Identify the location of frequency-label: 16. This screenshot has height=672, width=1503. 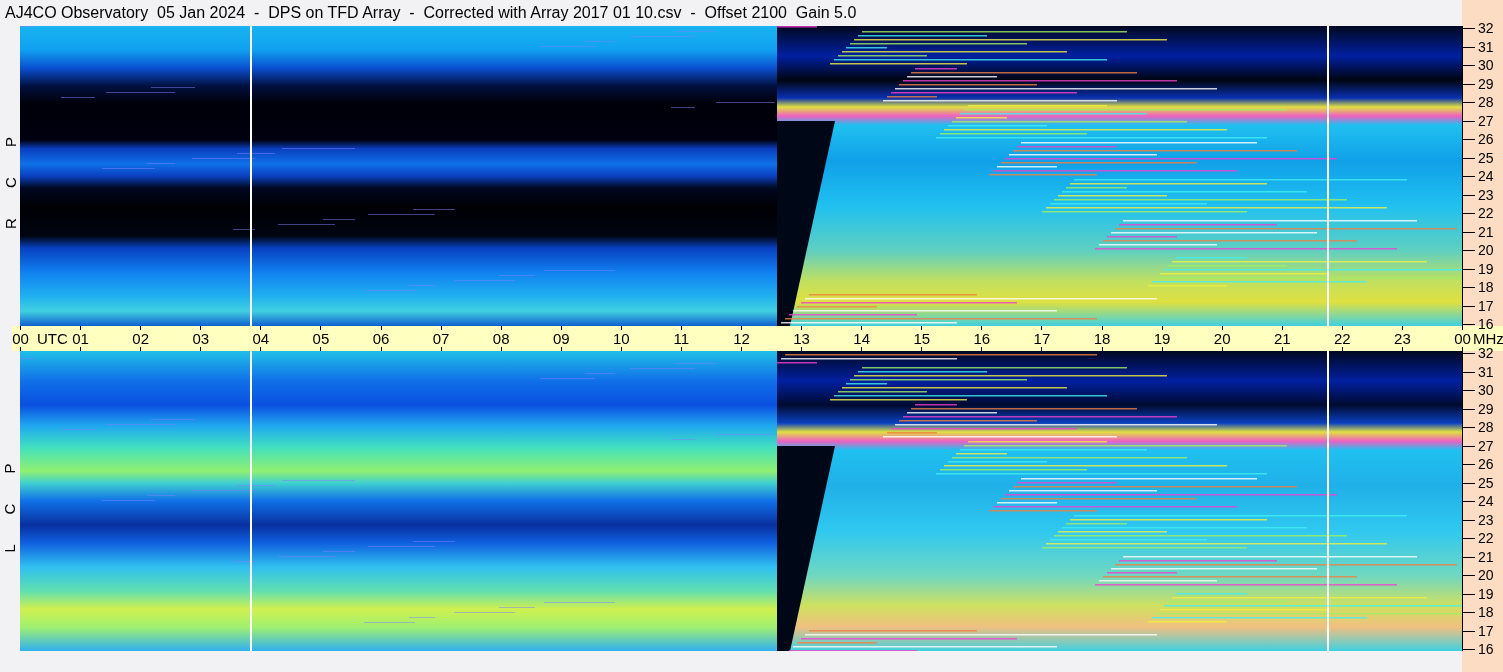
(1486, 324).